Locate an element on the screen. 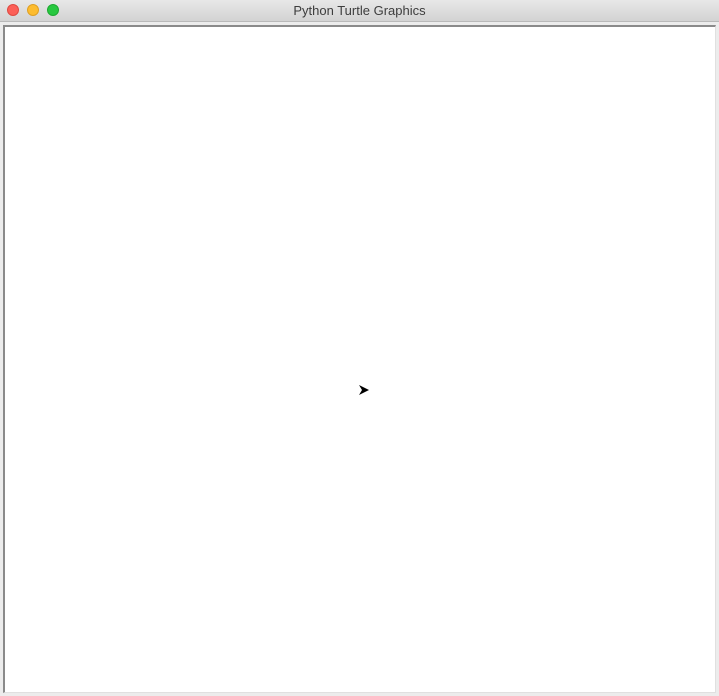 The width and height of the screenshot is (719, 696). window-title: Python Turtle Graphics is located at coordinates (359, 10).